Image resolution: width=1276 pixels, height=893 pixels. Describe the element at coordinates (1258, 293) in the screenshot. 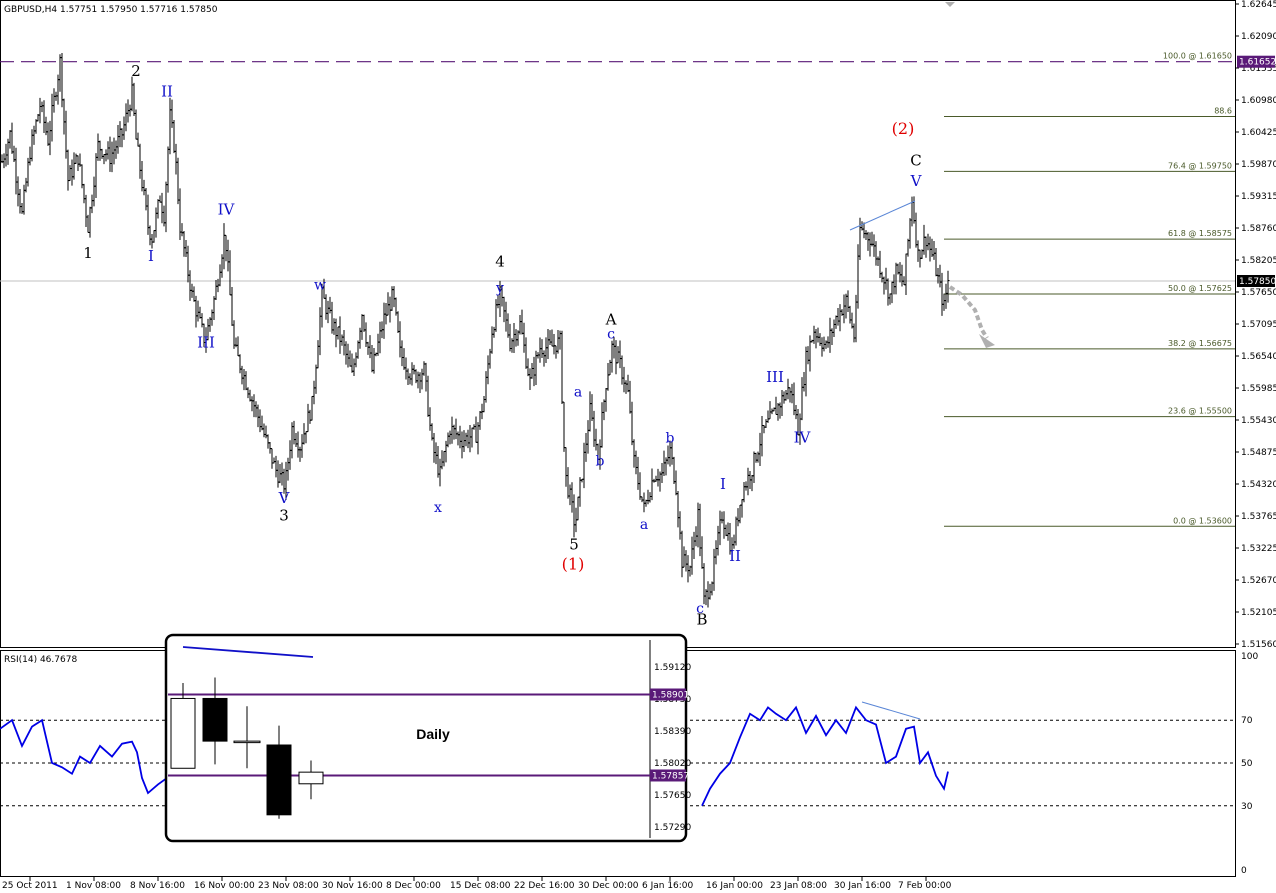

I see `price-tick-label: 1.57650` at that location.